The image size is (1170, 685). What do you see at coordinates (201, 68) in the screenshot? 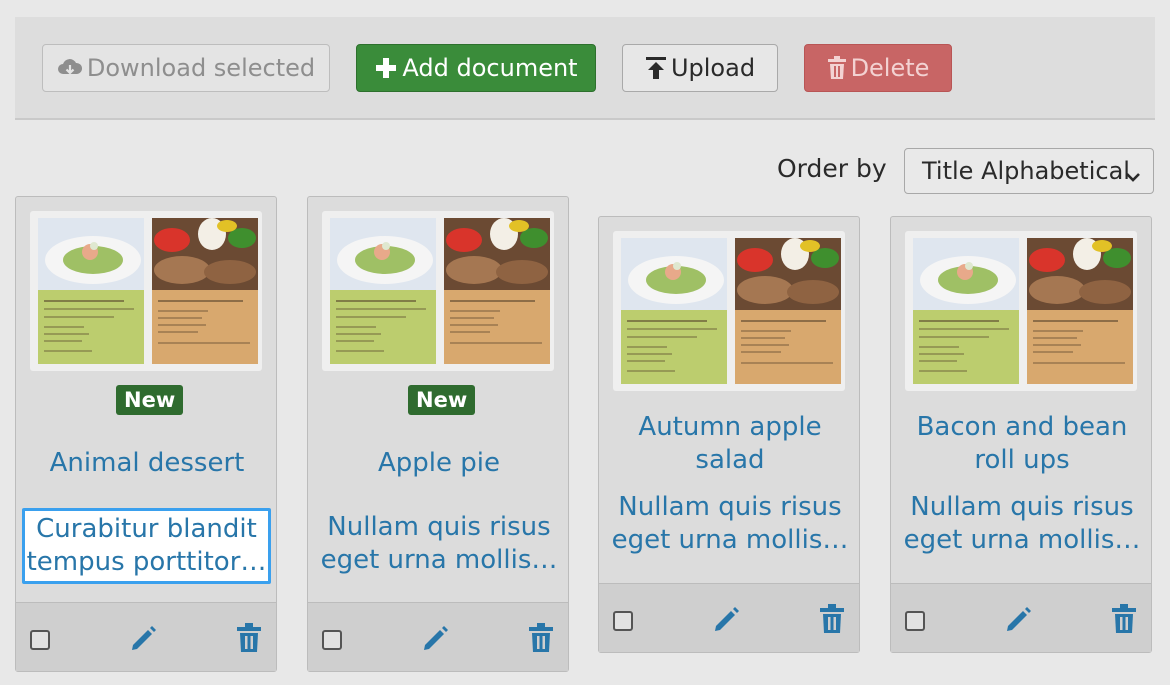
I see `download-selected-label: Download selected` at bounding box center [201, 68].